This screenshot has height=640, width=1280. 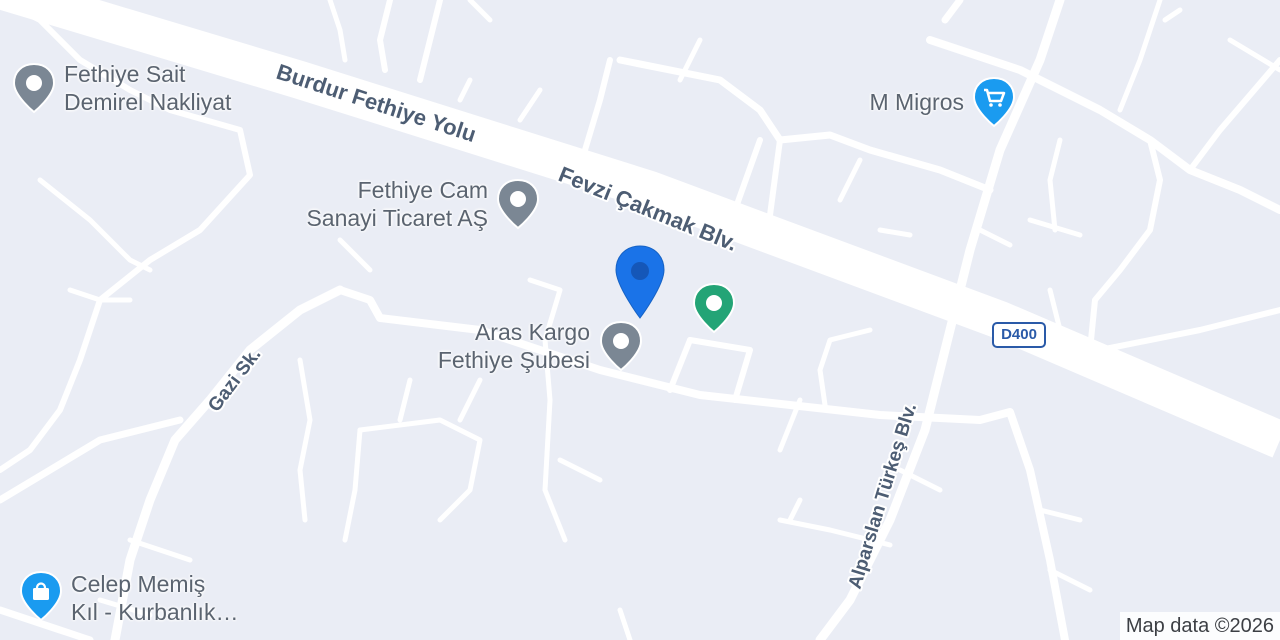 I want to click on shopping-cart-icon, so click(x=994, y=102).